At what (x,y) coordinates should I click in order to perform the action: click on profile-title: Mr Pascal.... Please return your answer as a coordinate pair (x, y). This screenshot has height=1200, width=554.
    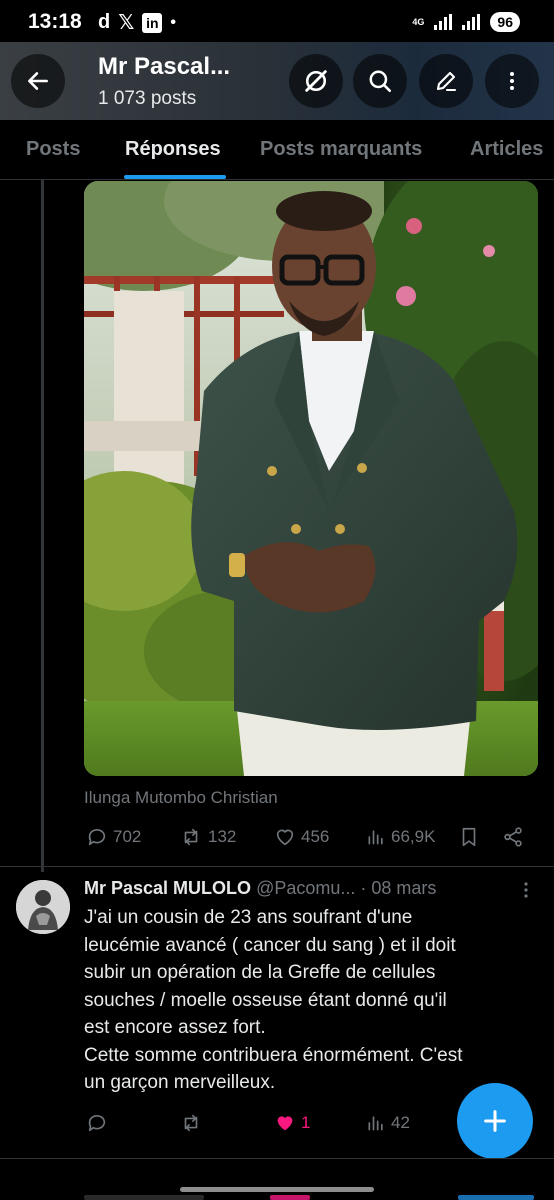
    Looking at the image, I should click on (164, 66).